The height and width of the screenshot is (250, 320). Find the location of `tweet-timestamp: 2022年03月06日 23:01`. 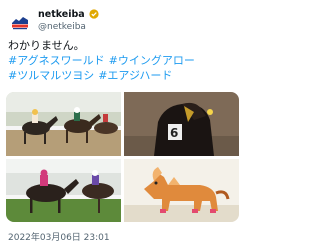

tweet-timestamp: 2022年03月06日 23:01 is located at coordinates (59, 236).